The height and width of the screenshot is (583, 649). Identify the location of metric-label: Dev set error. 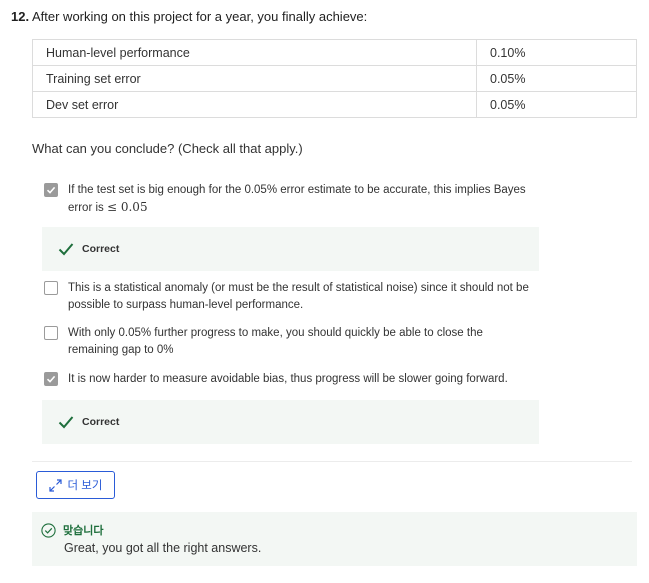
(254, 104).